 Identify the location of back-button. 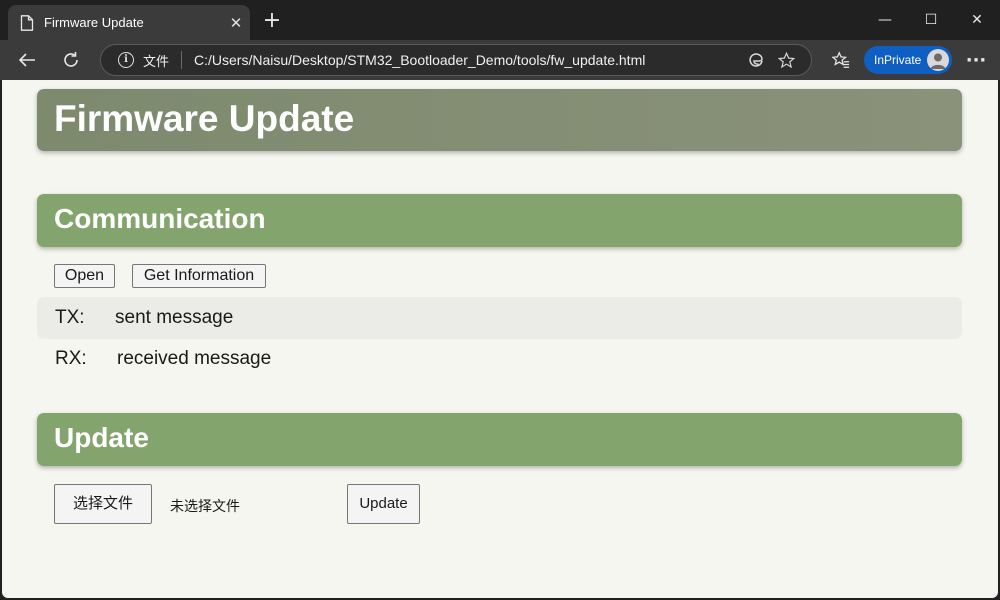
(27, 60).